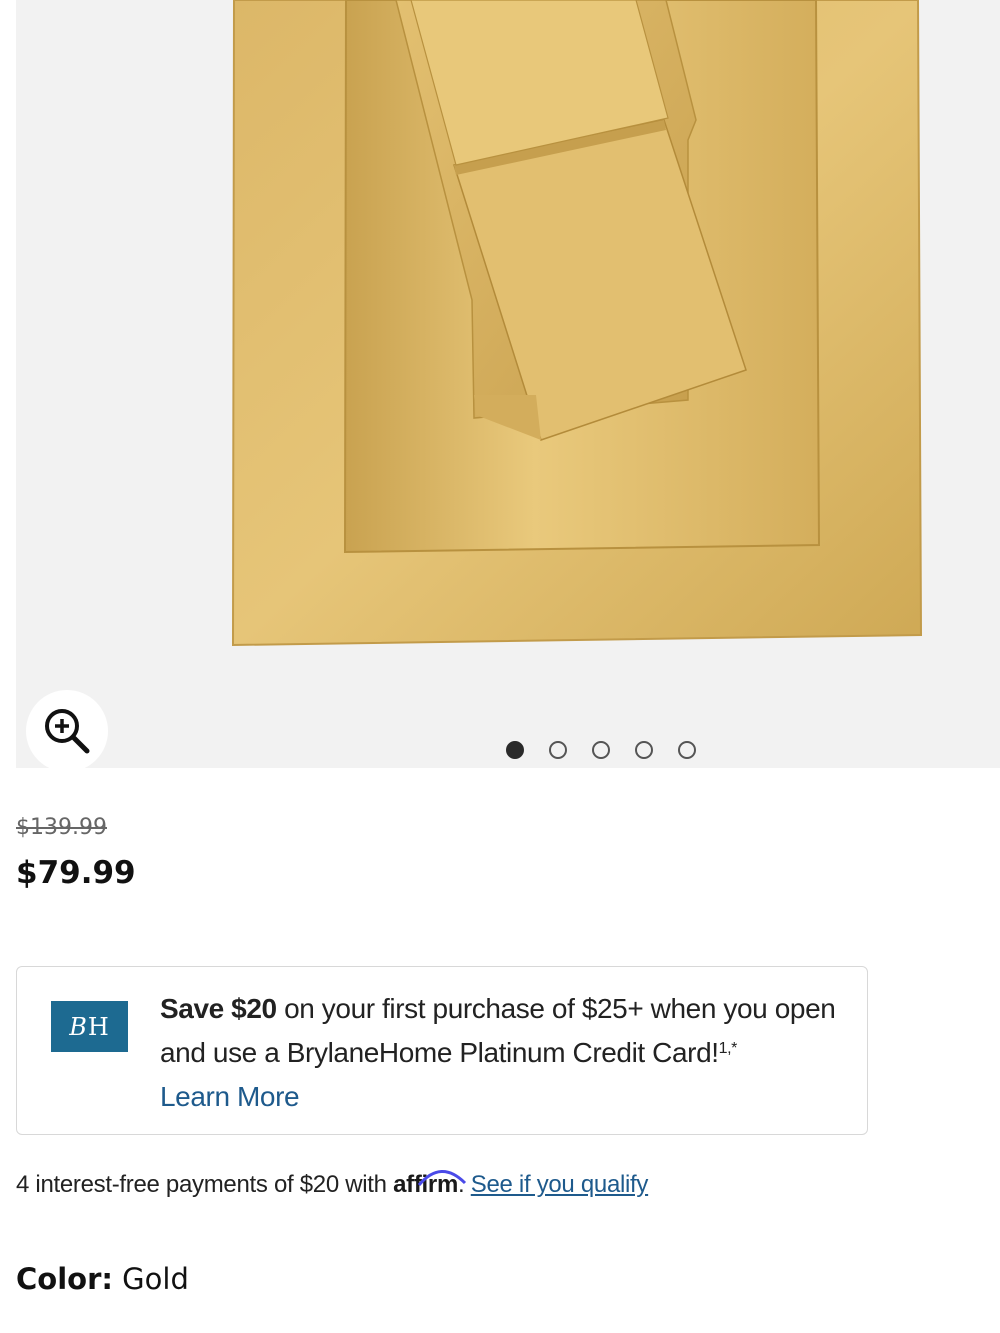 This screenshot has height=1333, width=1000. What do you see at coordinates (67, 731) in the screenshot?
I see `zoom-in-icon` at bounding box center [67, 731].